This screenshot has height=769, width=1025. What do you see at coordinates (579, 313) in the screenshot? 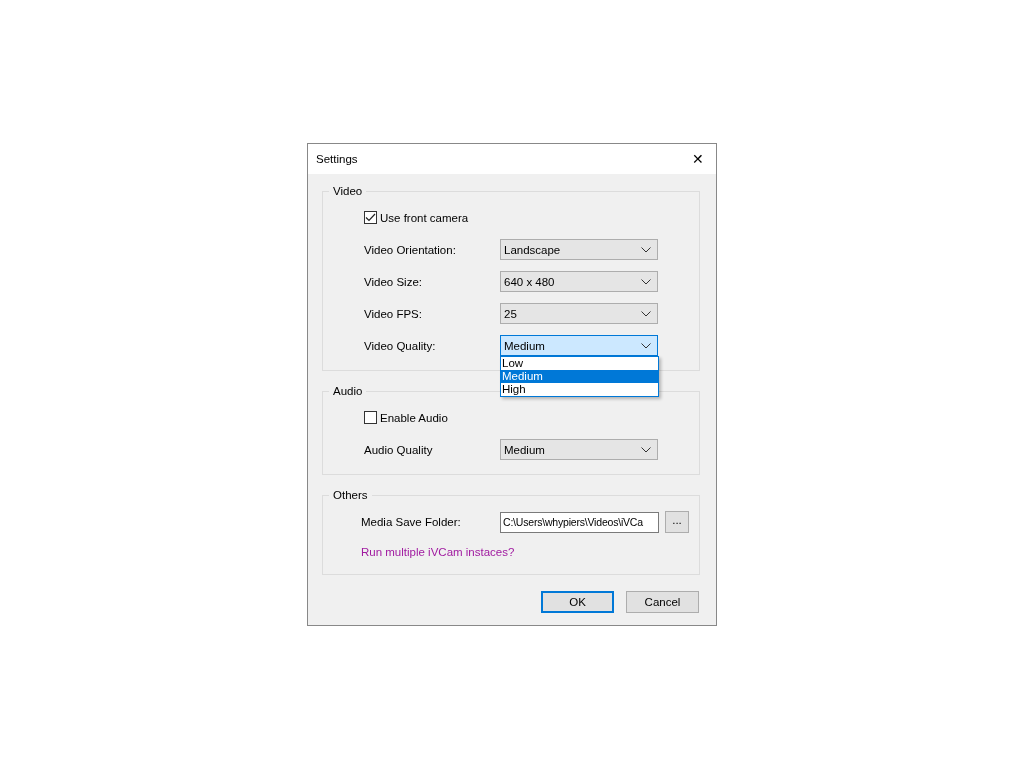
I see `dropdown: 25` at bounding box center [579, 313].